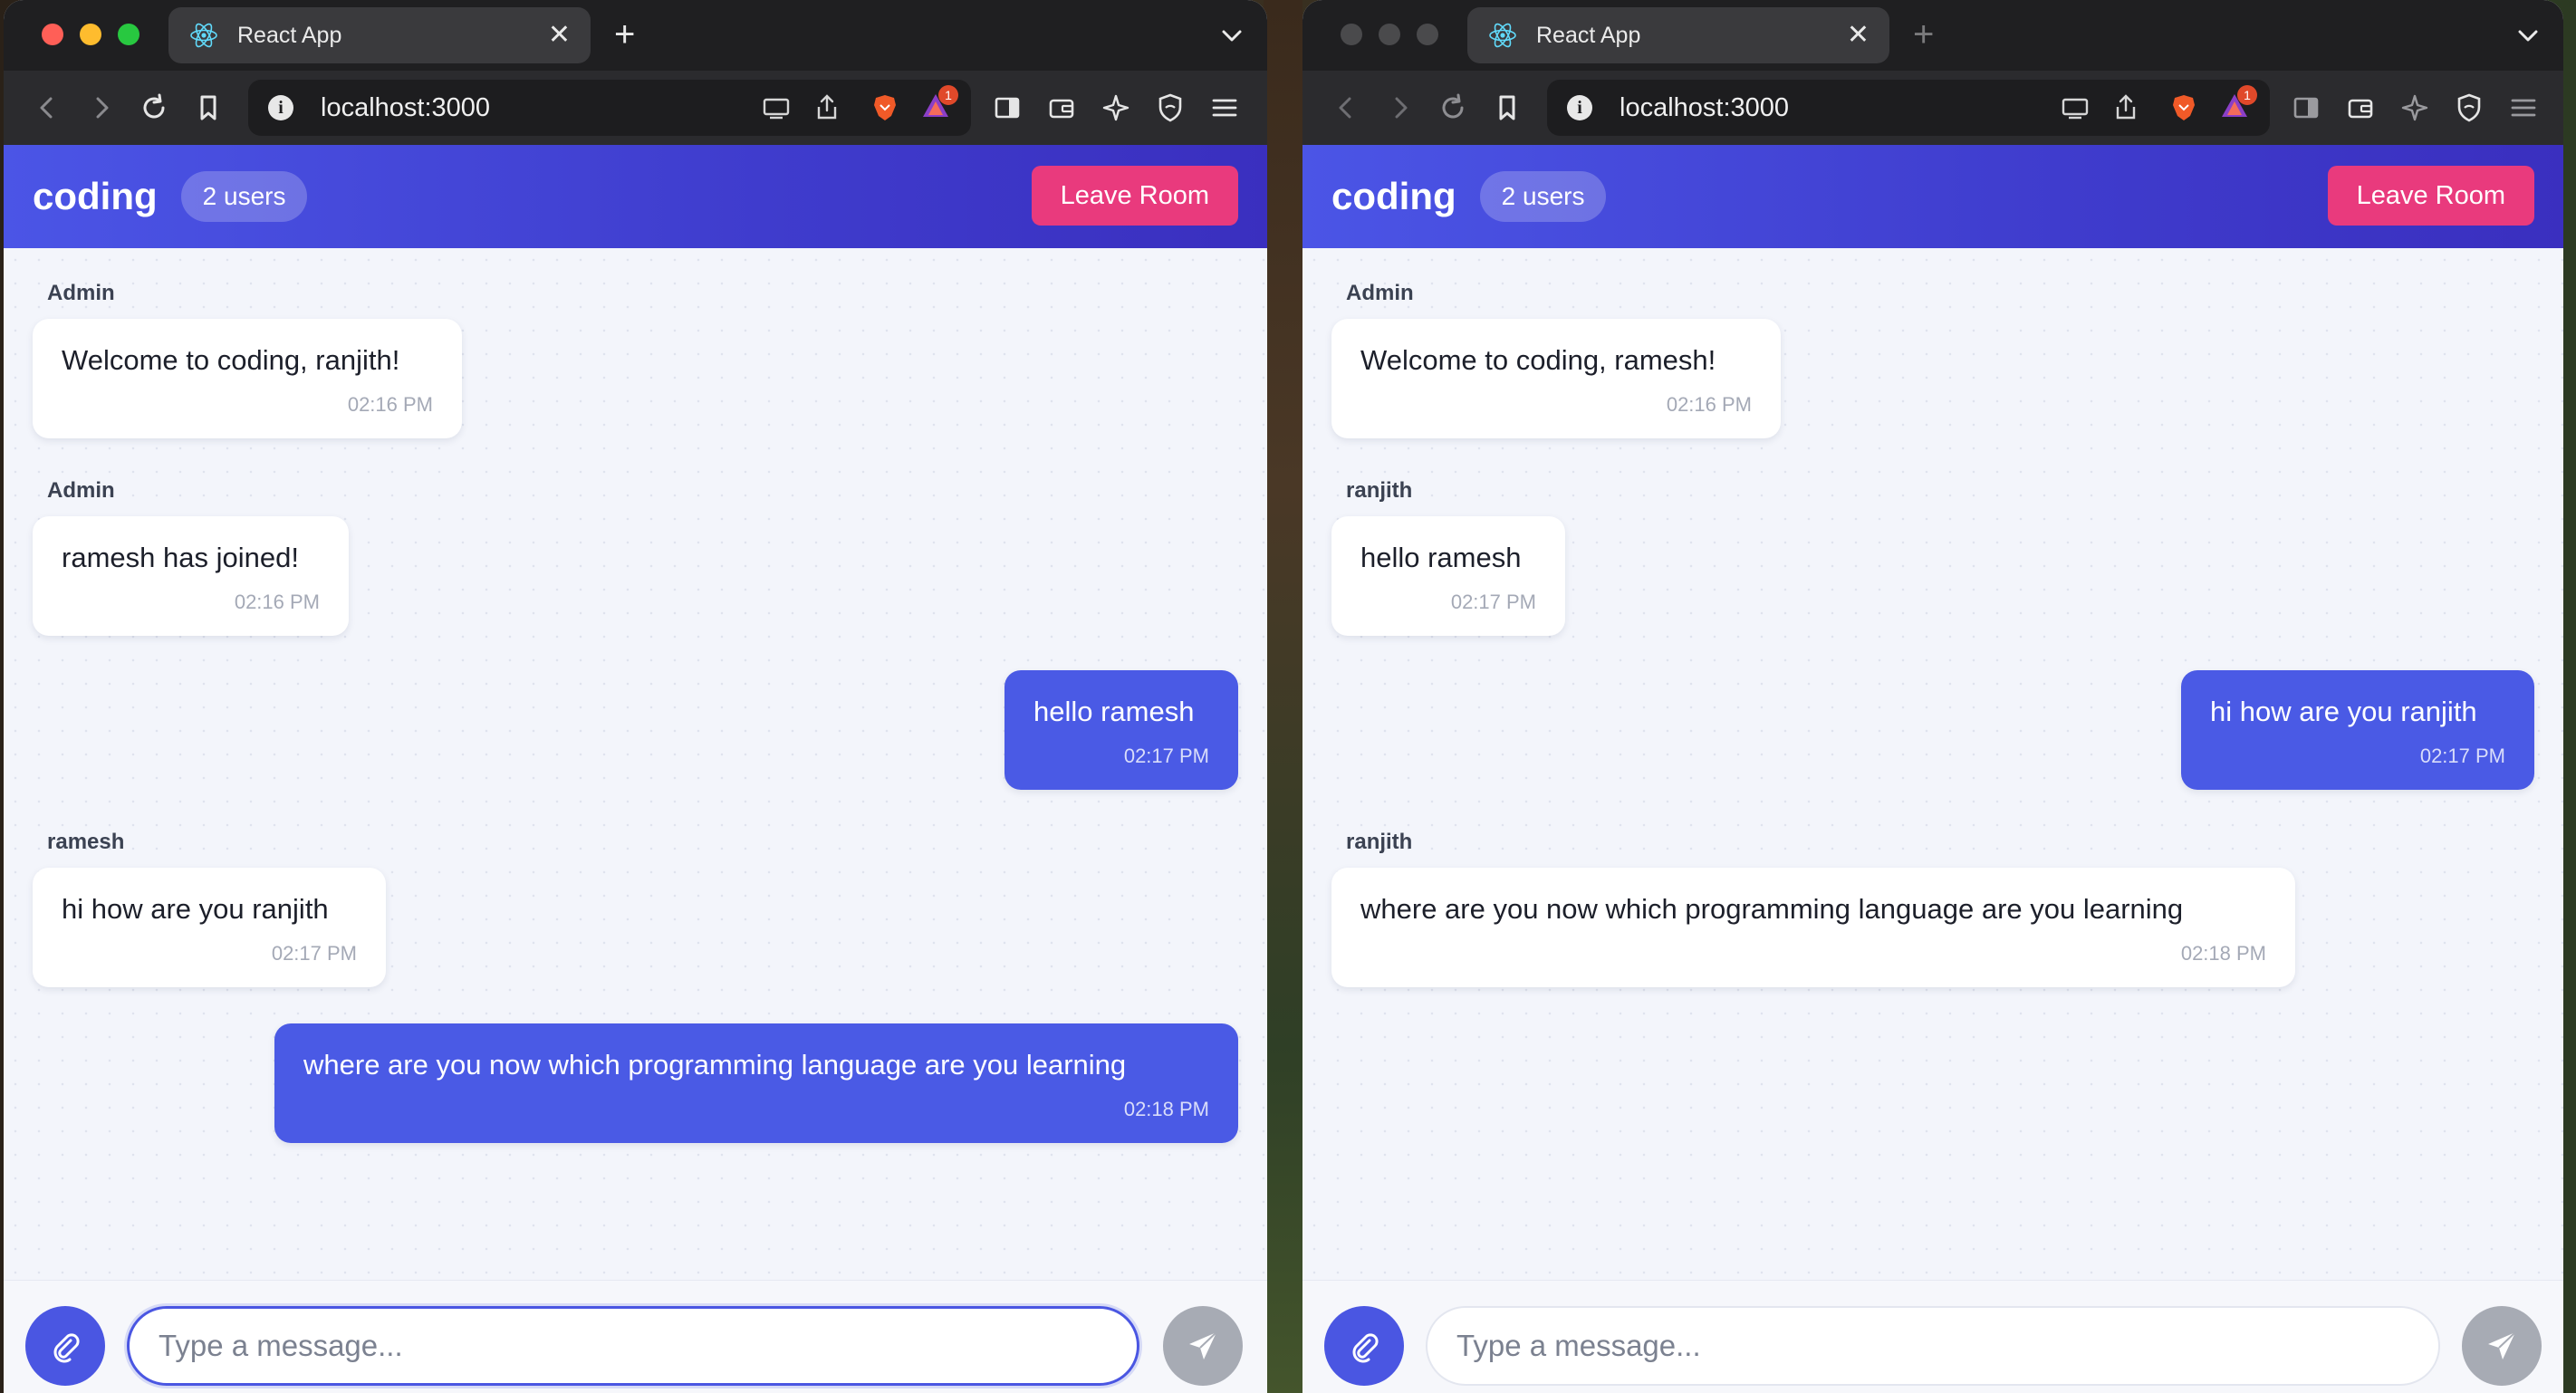 The image size is (2576, 1393). I want to click on message-text: Welcome to coding, ranjith!, so click(231, 360).